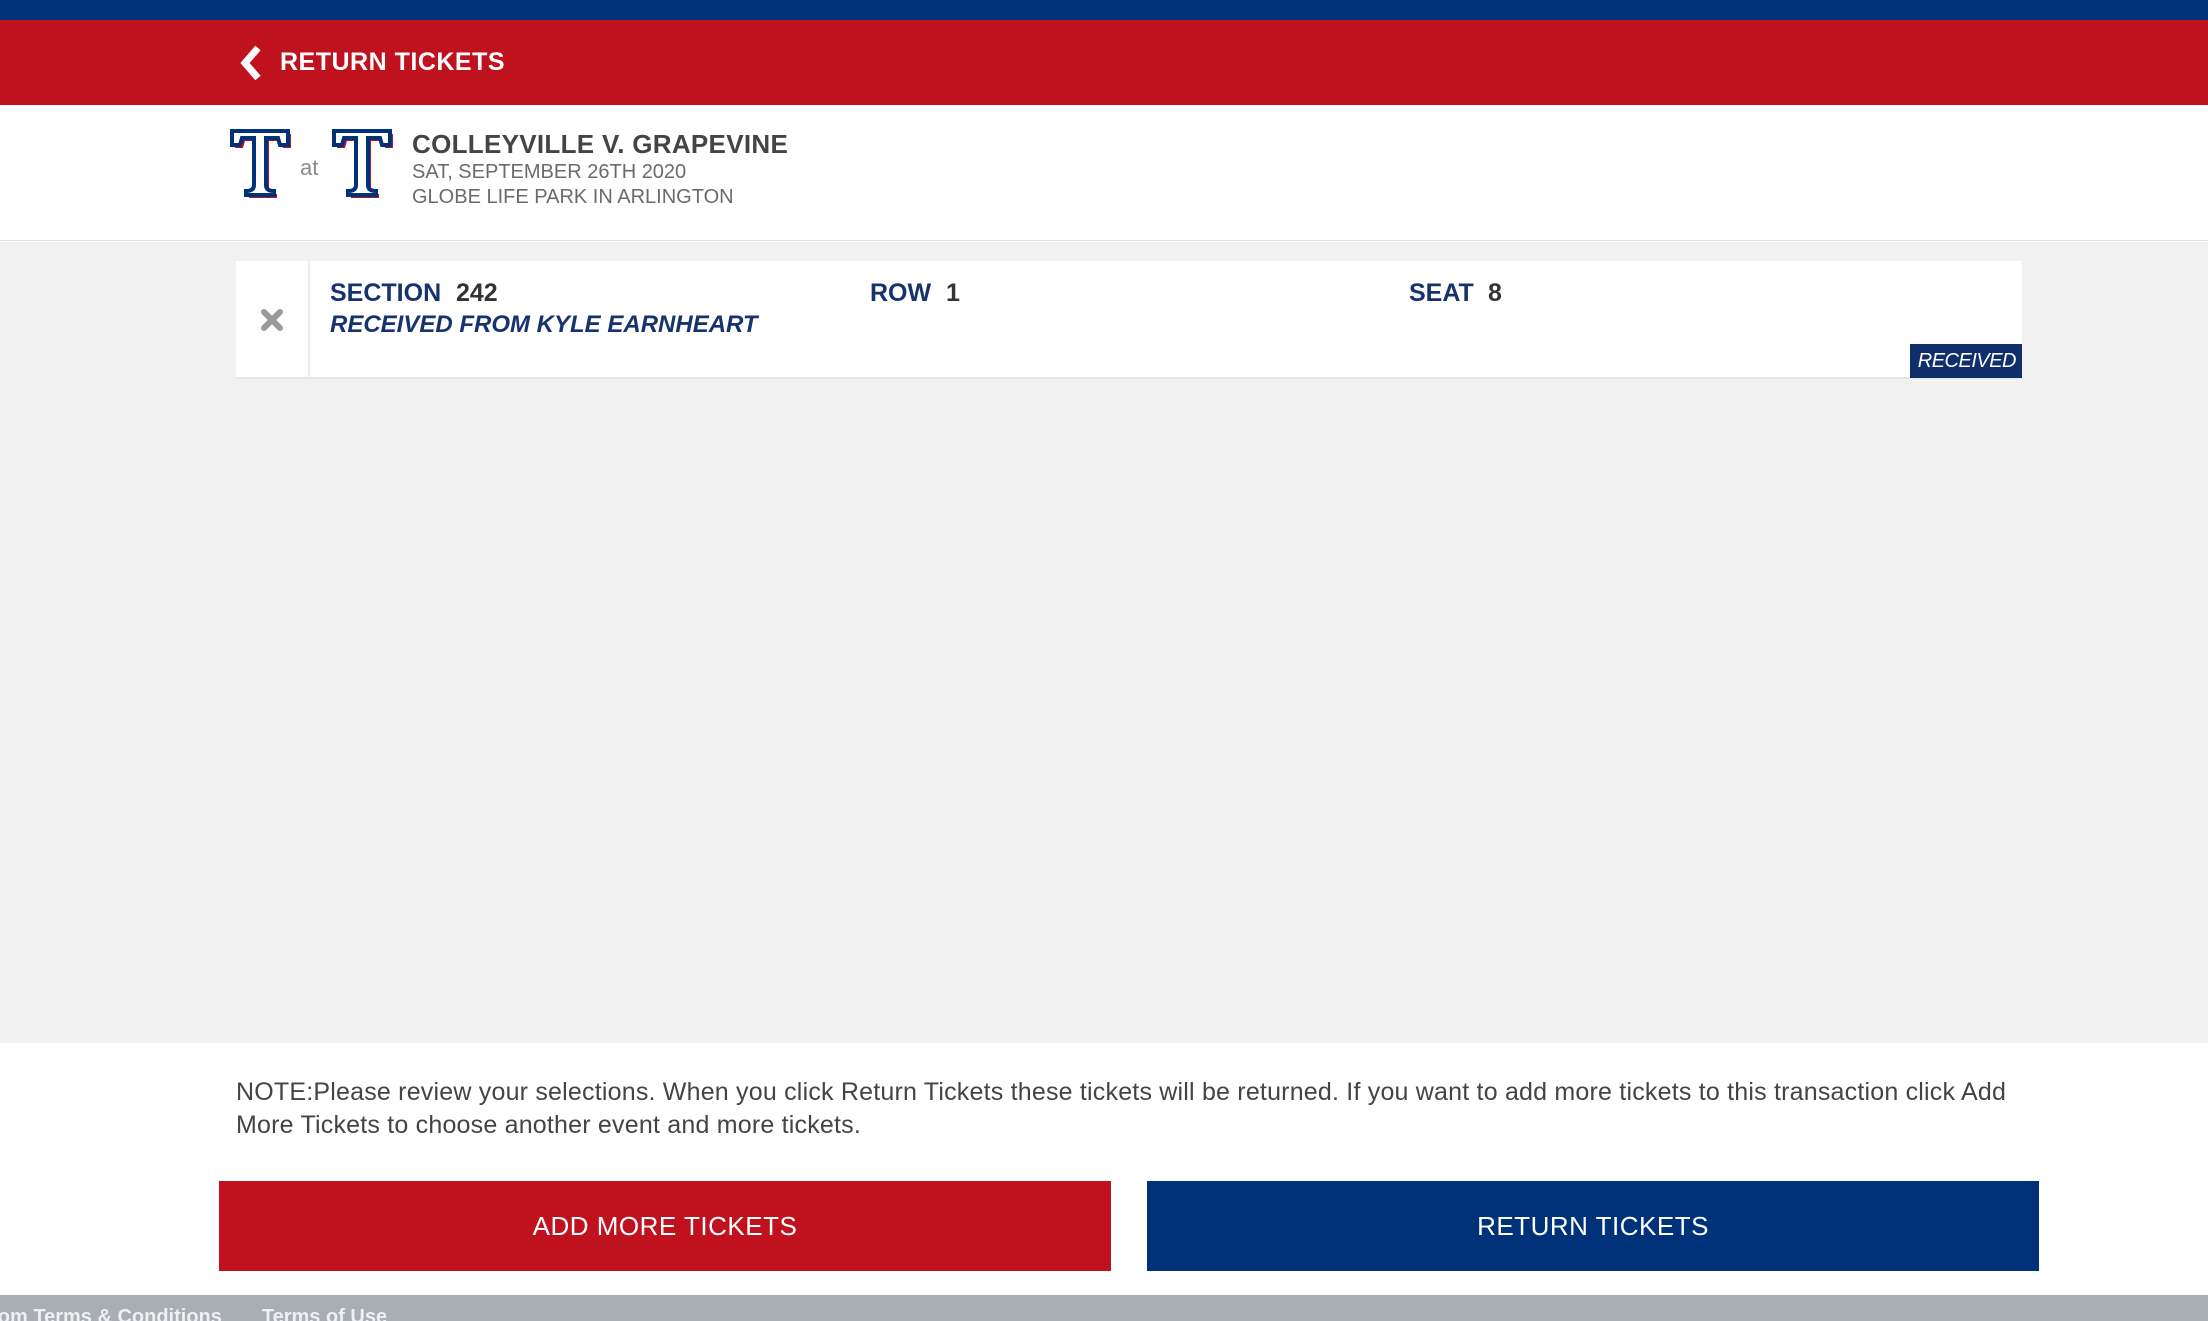 Image resolution: width=2208 pixels, height=1321 pixels. What do you see at coordinates (324, 1313) in the screenshot?
I see `footer-link-terms-of-use: Terms of Use` at bounding box center [324, 1313].